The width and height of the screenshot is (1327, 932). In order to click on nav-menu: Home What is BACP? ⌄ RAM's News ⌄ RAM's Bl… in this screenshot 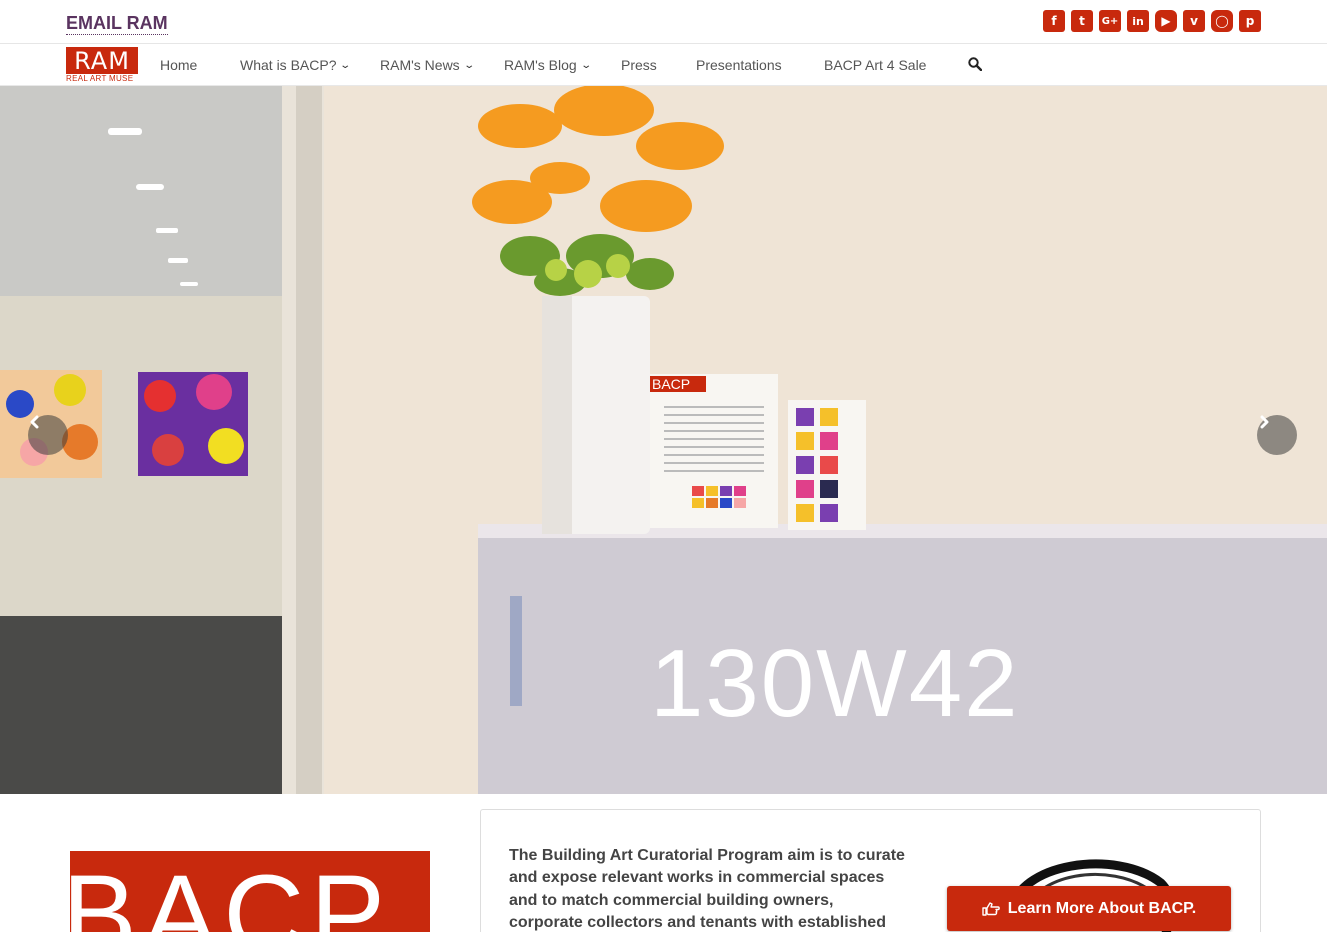, I will do `click(557, 65)`.